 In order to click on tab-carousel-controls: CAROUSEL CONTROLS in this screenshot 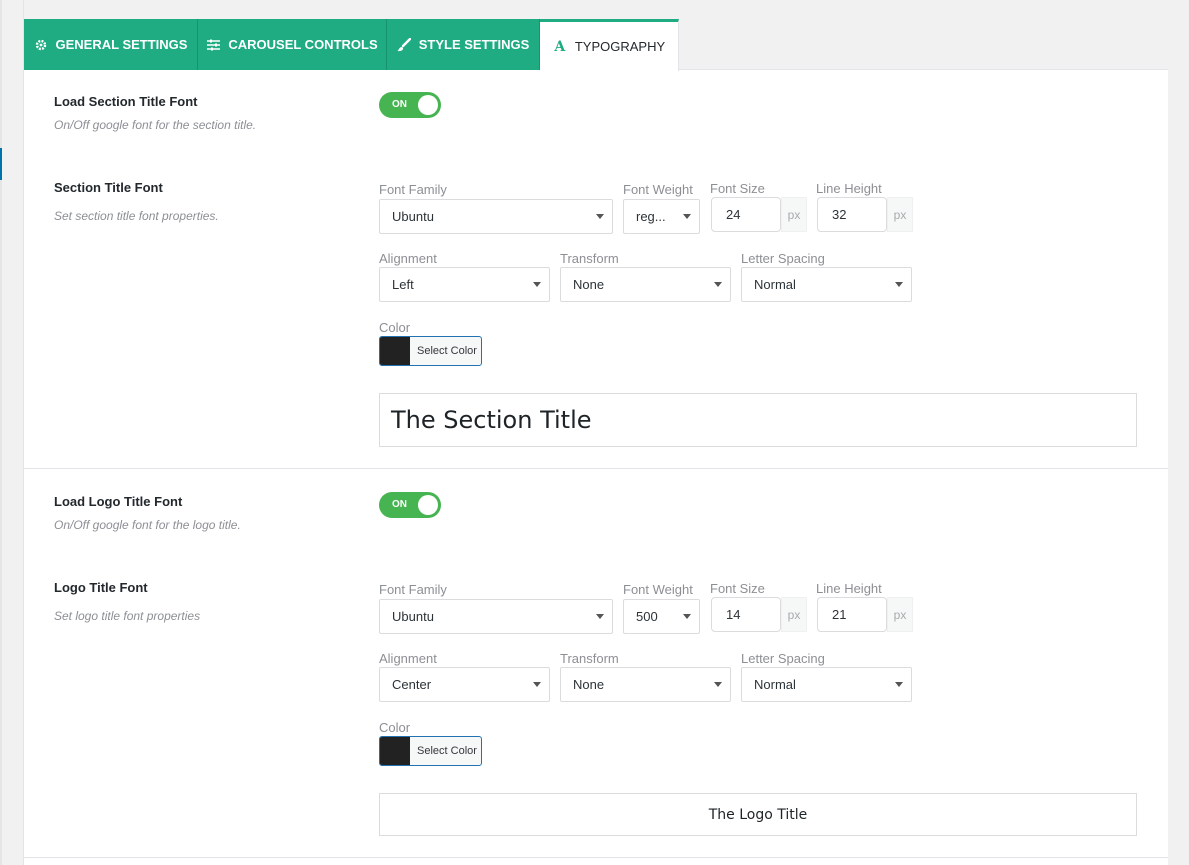, I will do `click(292, 44)`.